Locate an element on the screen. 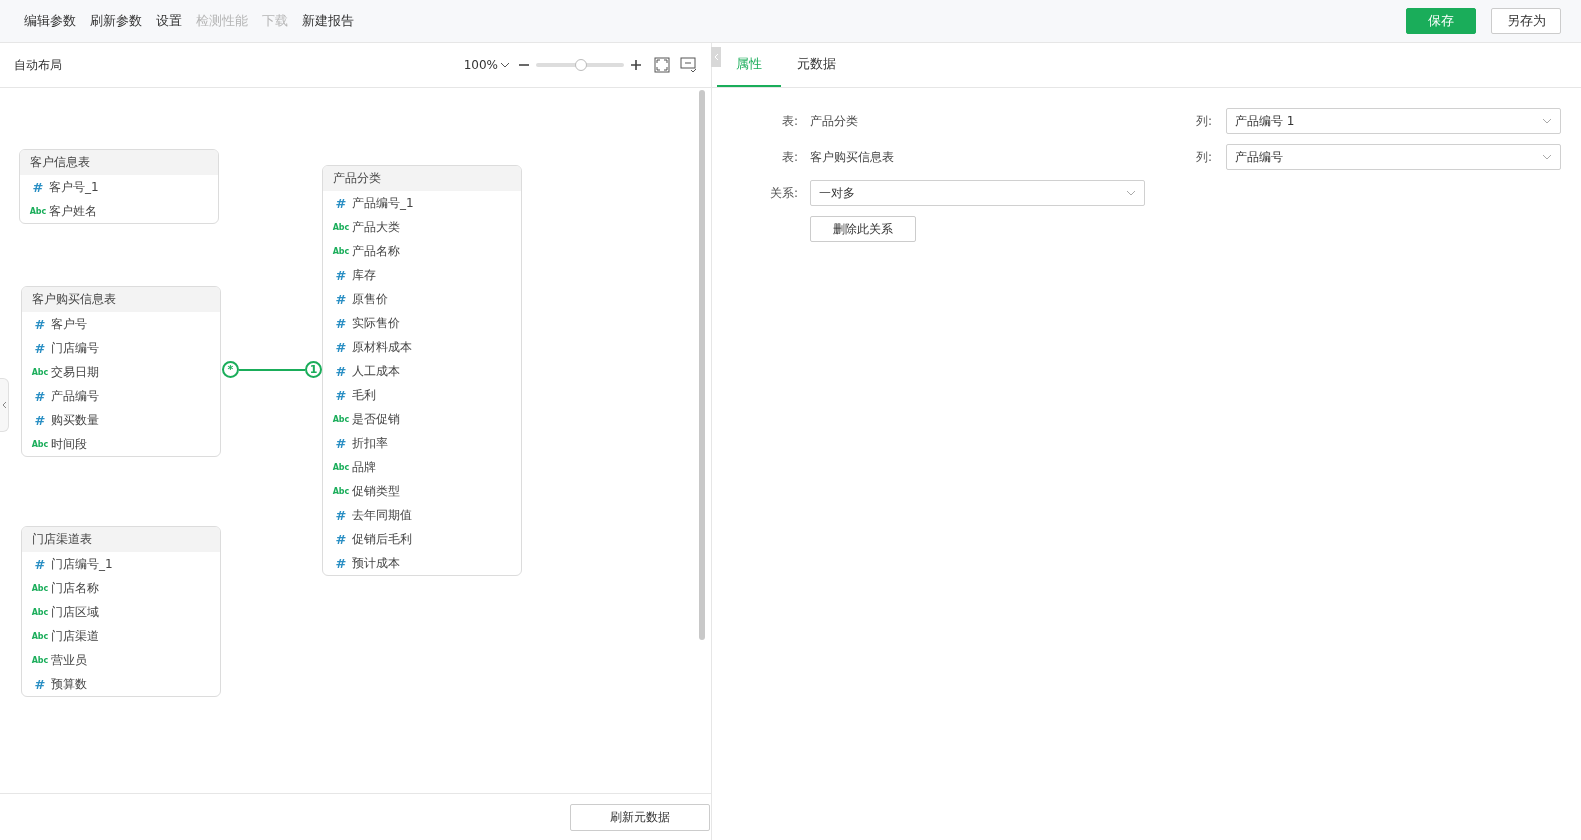 The height and width of the screenshot is (840, 1581). field-name: 门店编号 is located at coordinates (75, 348).